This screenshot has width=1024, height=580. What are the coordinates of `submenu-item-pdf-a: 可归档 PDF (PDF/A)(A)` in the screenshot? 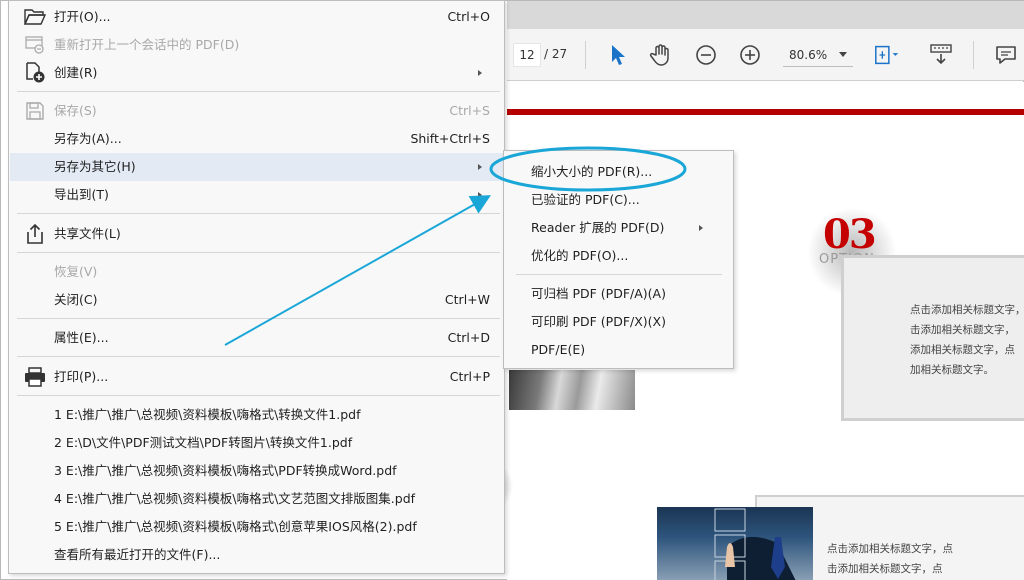 It's located at (619, 294).